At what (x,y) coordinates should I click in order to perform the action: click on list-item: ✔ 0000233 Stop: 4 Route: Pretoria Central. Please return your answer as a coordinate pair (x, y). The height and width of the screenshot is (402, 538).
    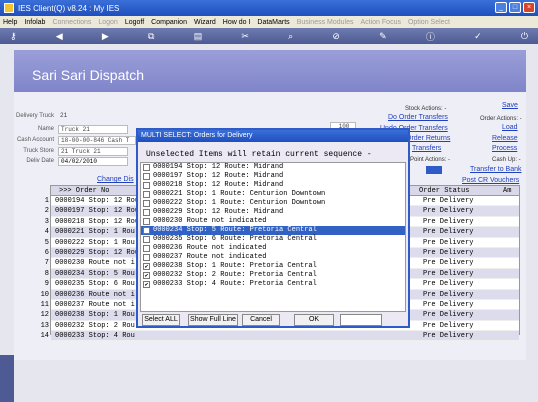
    Looking at the image, I should click on (273, 284).